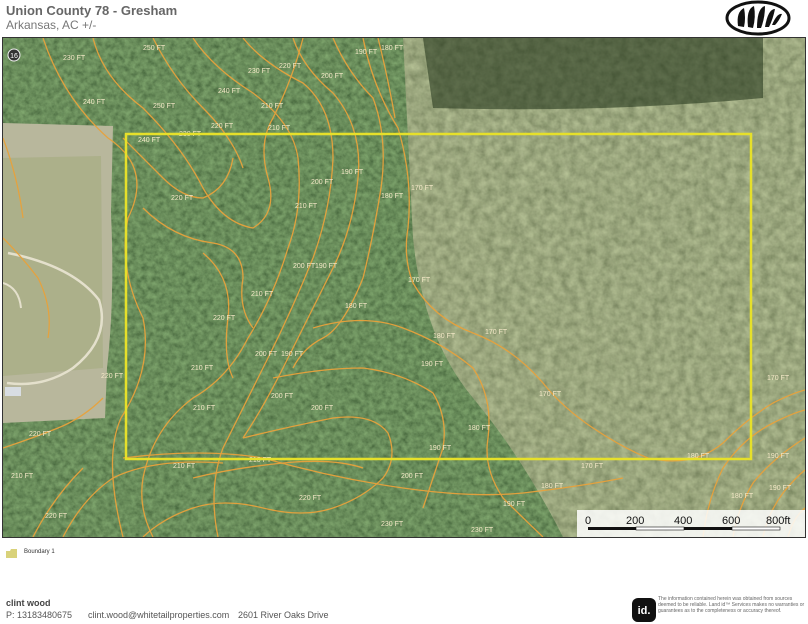  I want to click on scale-bar: 0 200 400 600 800ft, so click(691, 523).